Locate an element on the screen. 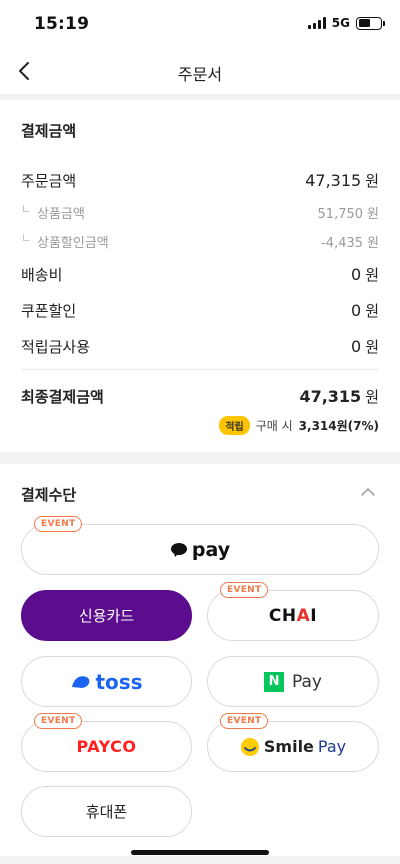  product-amount-row: 상품금액 51,750 원 is located at coordinates (200, 212).